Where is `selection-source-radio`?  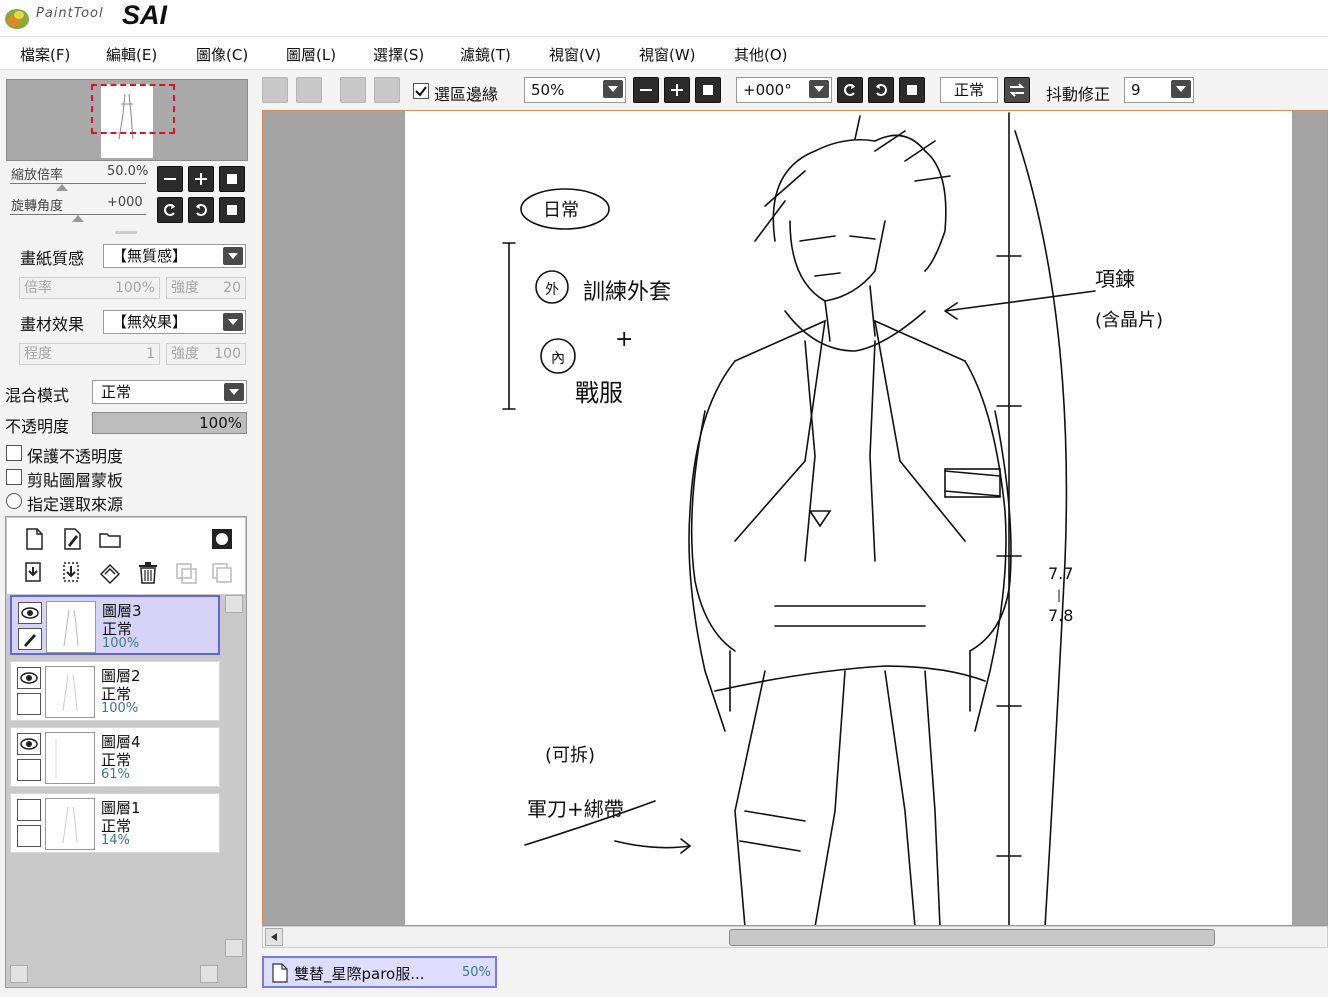 selection-source-radio is located at coordinates (14, 501).